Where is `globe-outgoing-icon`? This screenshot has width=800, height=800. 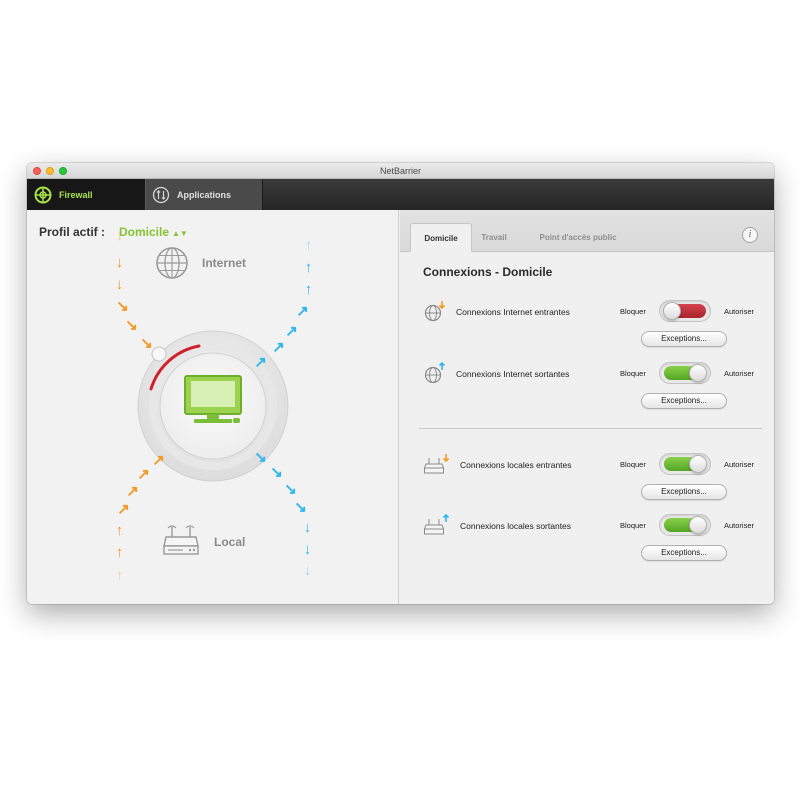
globe-outgoing-icon is located at coordinates (435, 373).